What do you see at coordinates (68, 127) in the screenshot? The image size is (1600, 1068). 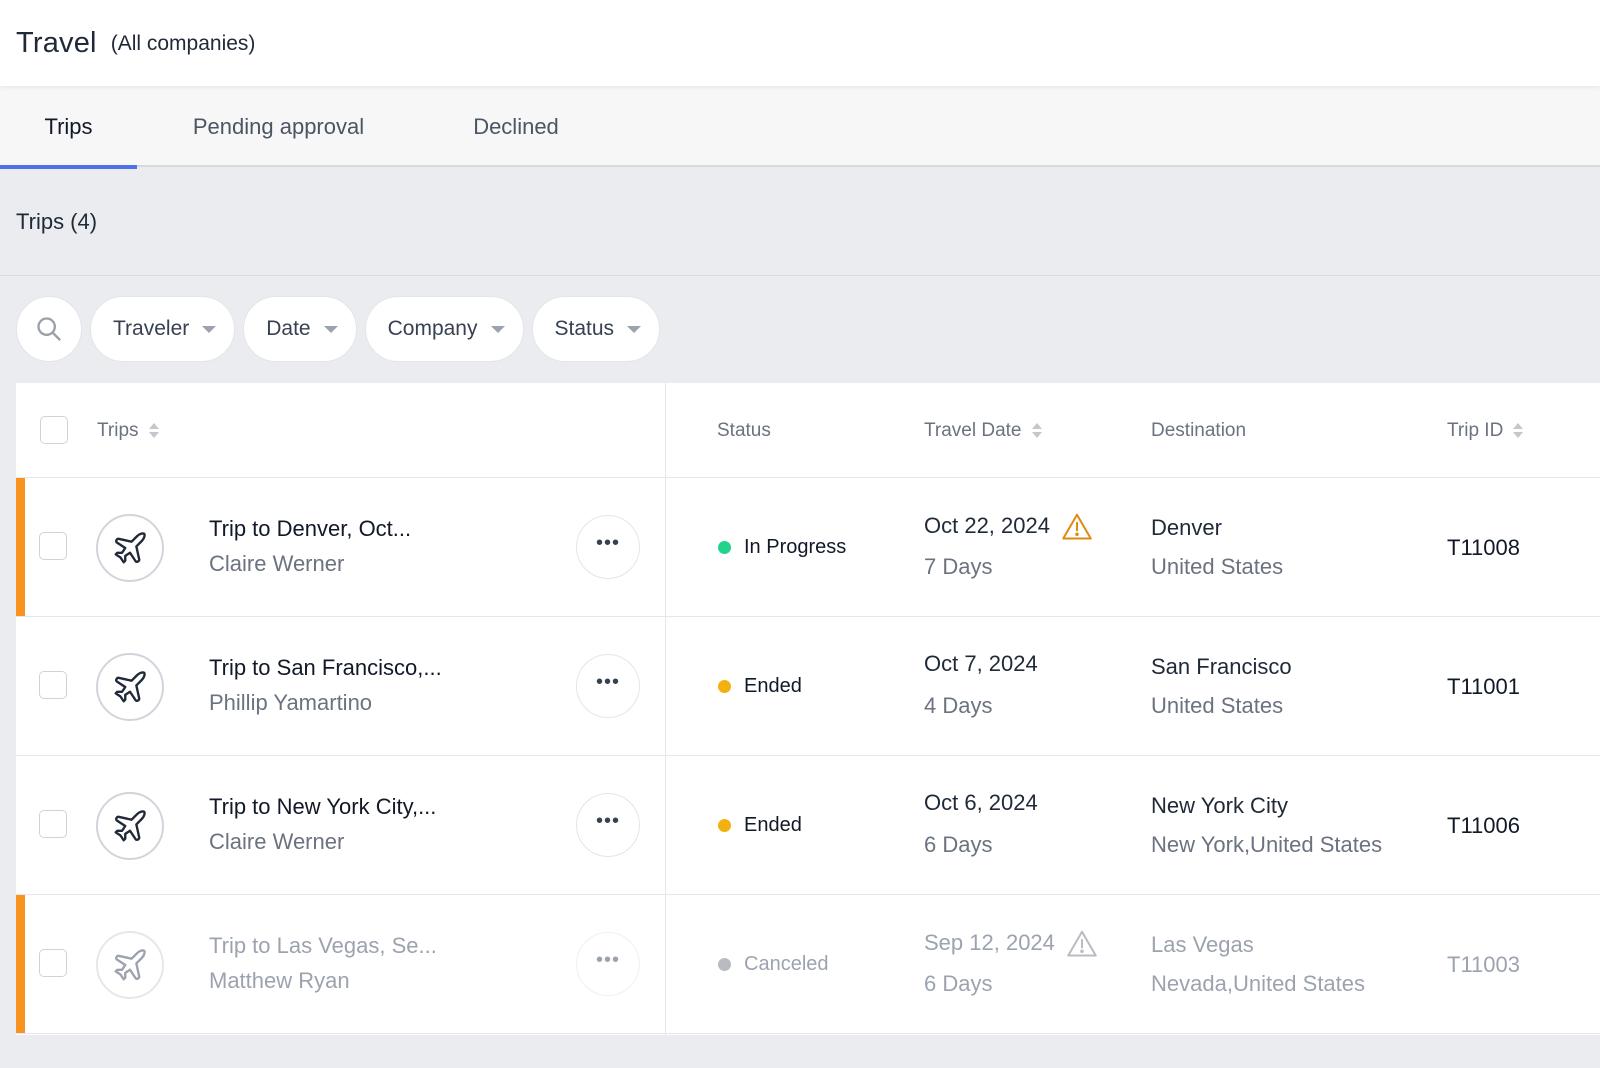 I see `tab-trips: Trips` at bounding box center [68, 127].